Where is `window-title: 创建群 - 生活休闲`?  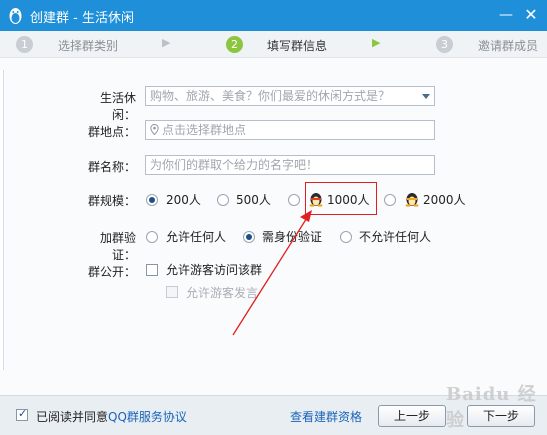
window-title: 创建群 - 生活休闲 is located at coordinates (82, 18).